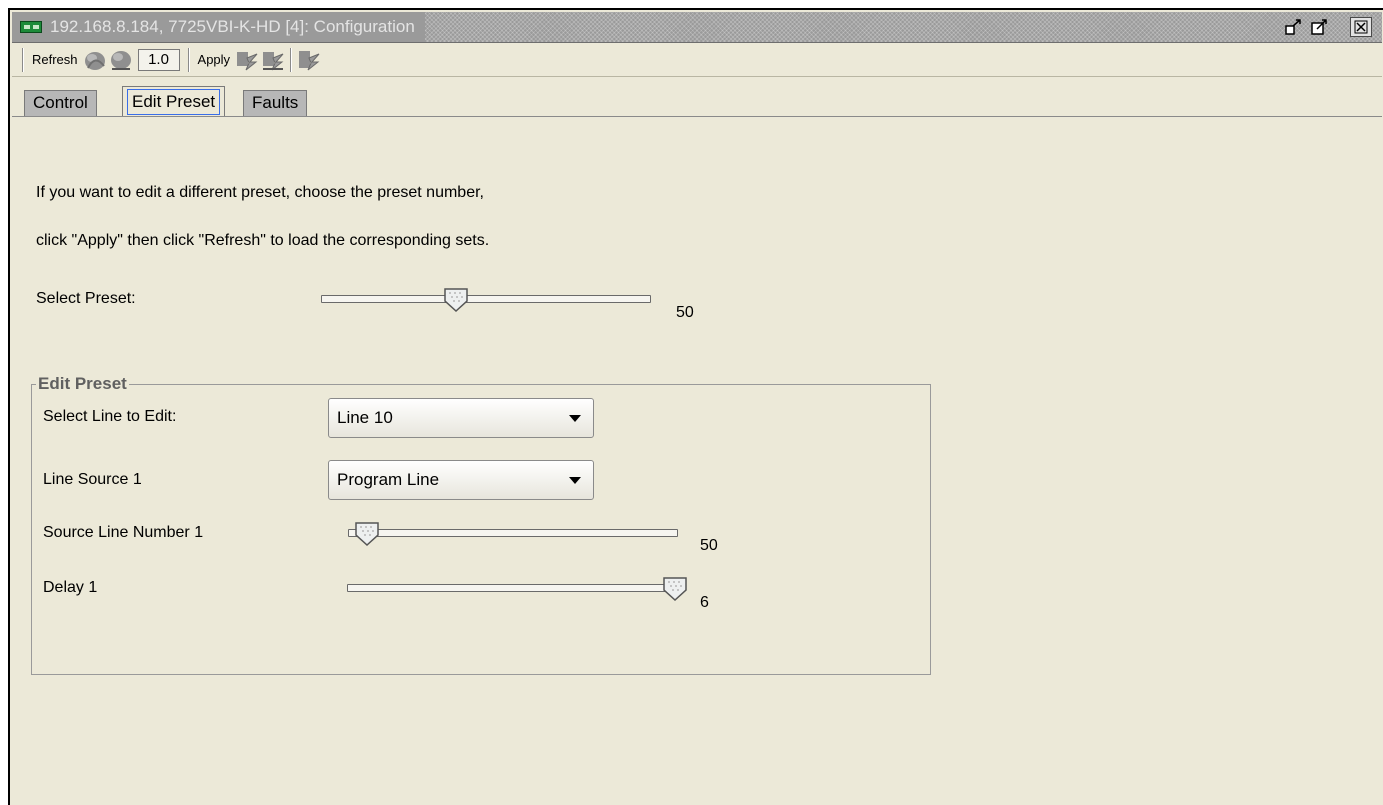  Describe the element at coordinates (275, 103) in the screenshot. I see `tab-faults: Faults` at that location.